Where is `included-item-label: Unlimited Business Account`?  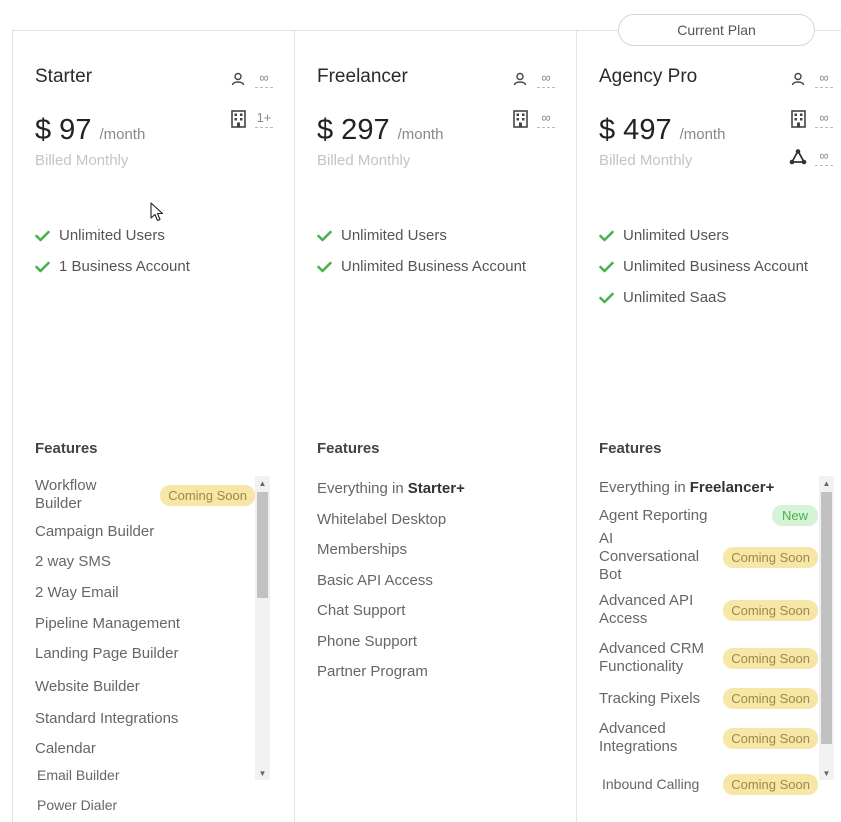 included-item-label: Unlimited Business Account is located at coordinates (434, 266).